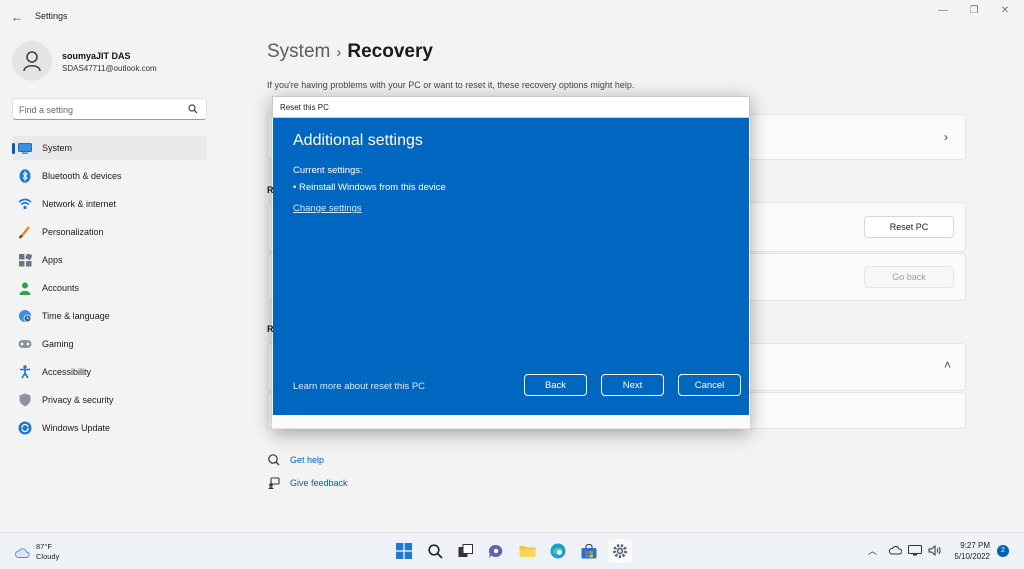  Describe the element at coordinates (109, 372) in the screenshot. I see `sidebar-item-accessibility: Accessibility` at that location.